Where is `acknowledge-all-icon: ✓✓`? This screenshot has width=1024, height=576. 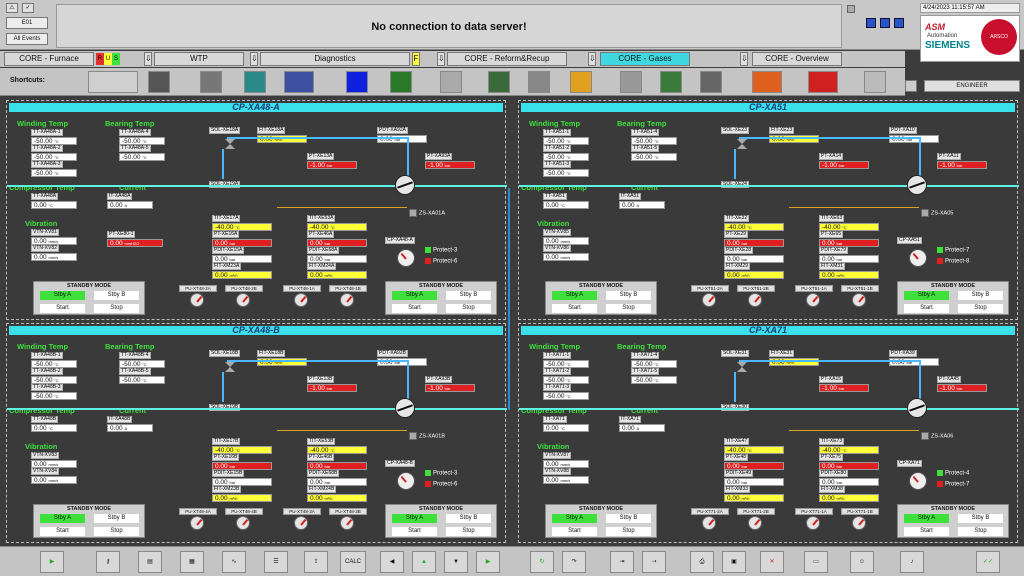 acknowledge-all-icon: ✓✓ is located at coordinates (988, 562).